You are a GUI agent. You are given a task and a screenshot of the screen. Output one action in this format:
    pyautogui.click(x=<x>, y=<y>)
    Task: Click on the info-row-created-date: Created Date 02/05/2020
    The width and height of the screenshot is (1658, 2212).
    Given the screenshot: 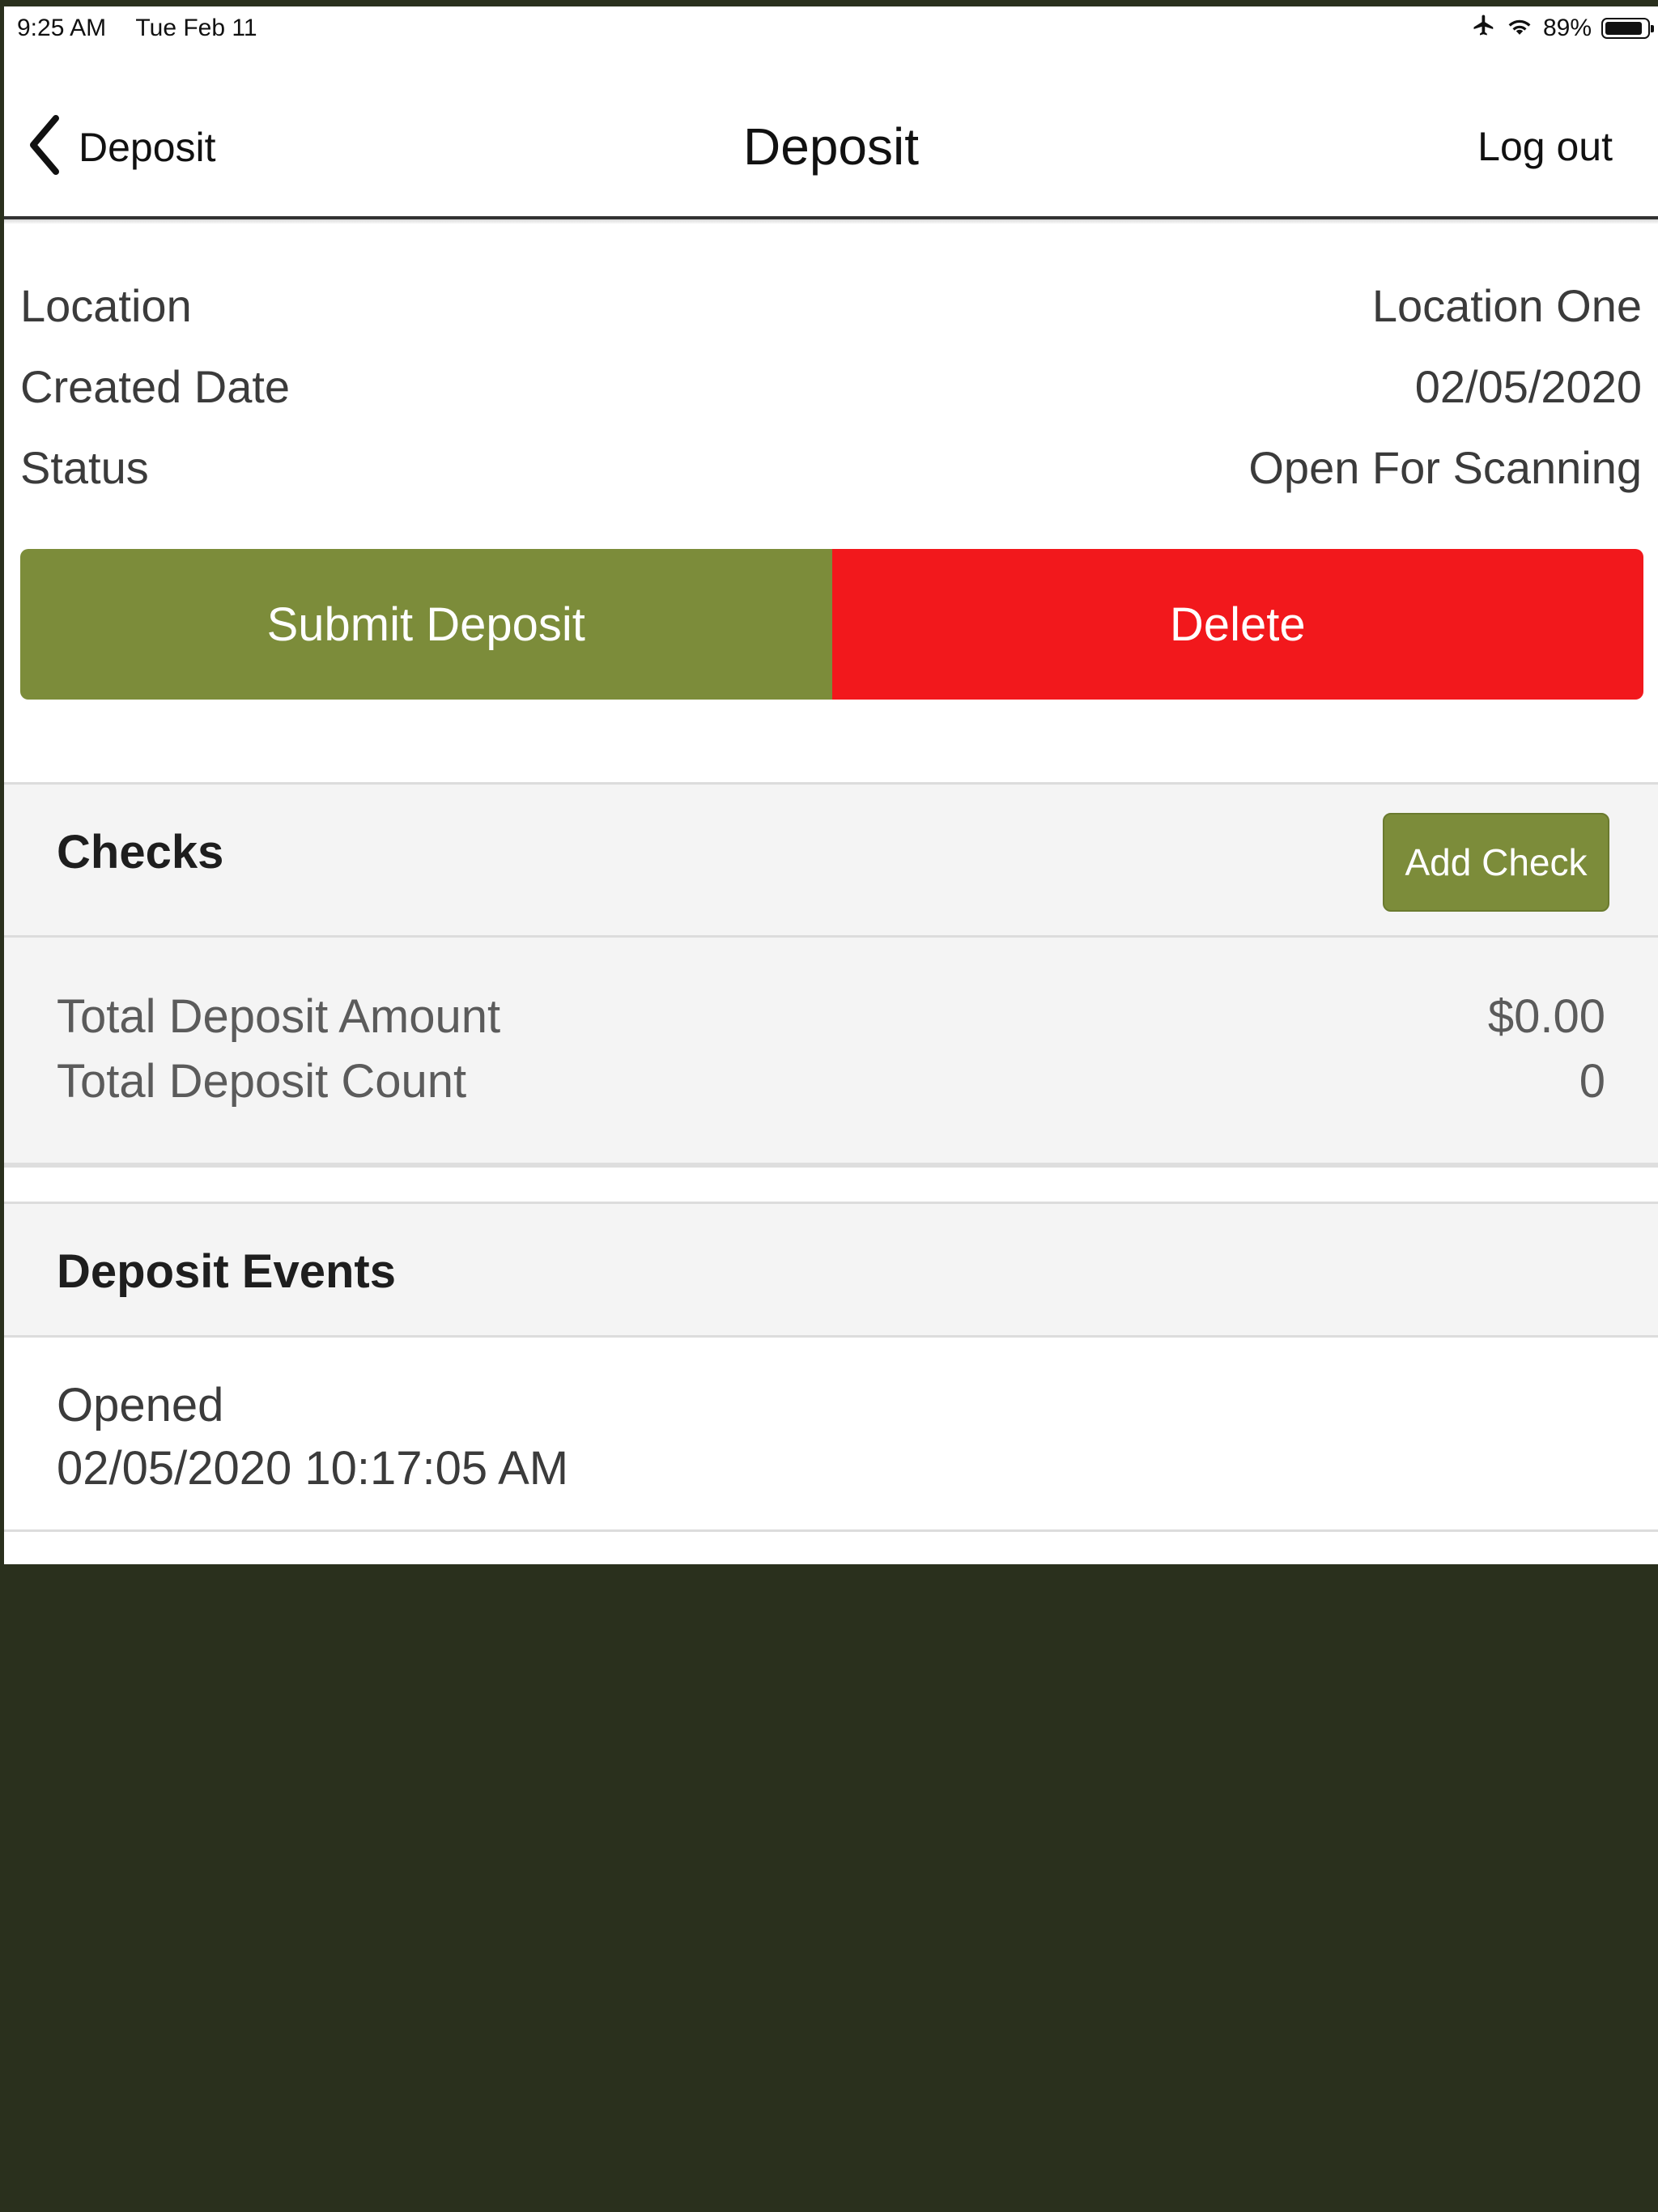 What is the action you would take?
    pyautogui.click(x=831, y=387)
    